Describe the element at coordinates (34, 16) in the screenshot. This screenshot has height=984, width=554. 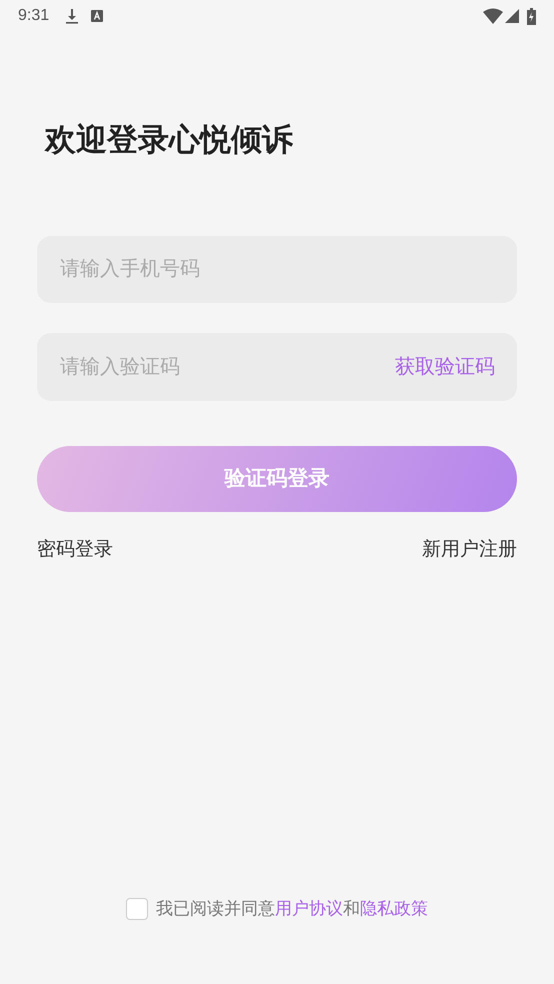
I see `status-time: 9:31` at that location.